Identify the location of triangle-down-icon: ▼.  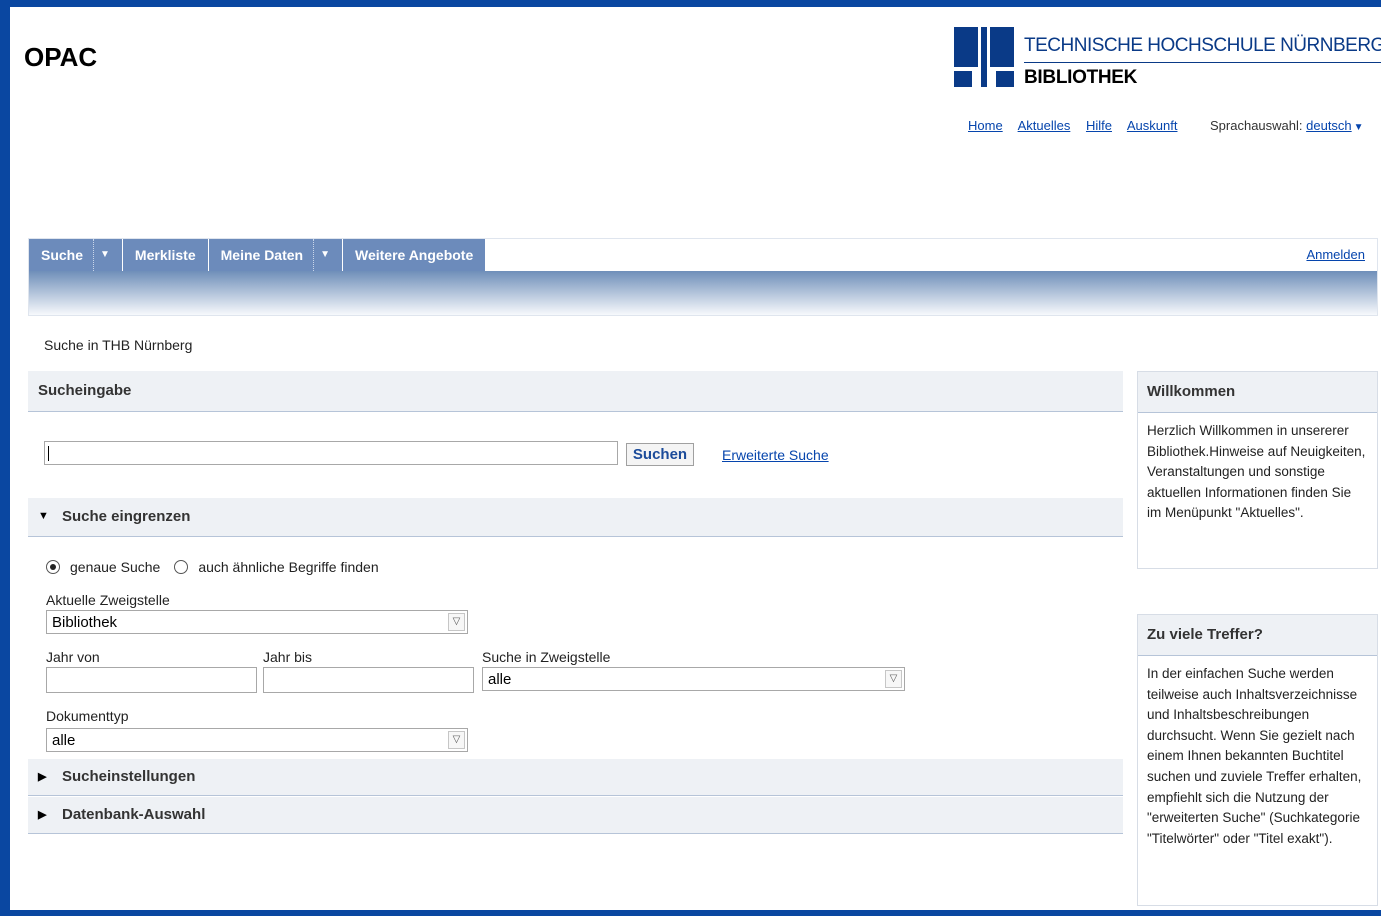
(43, 516).